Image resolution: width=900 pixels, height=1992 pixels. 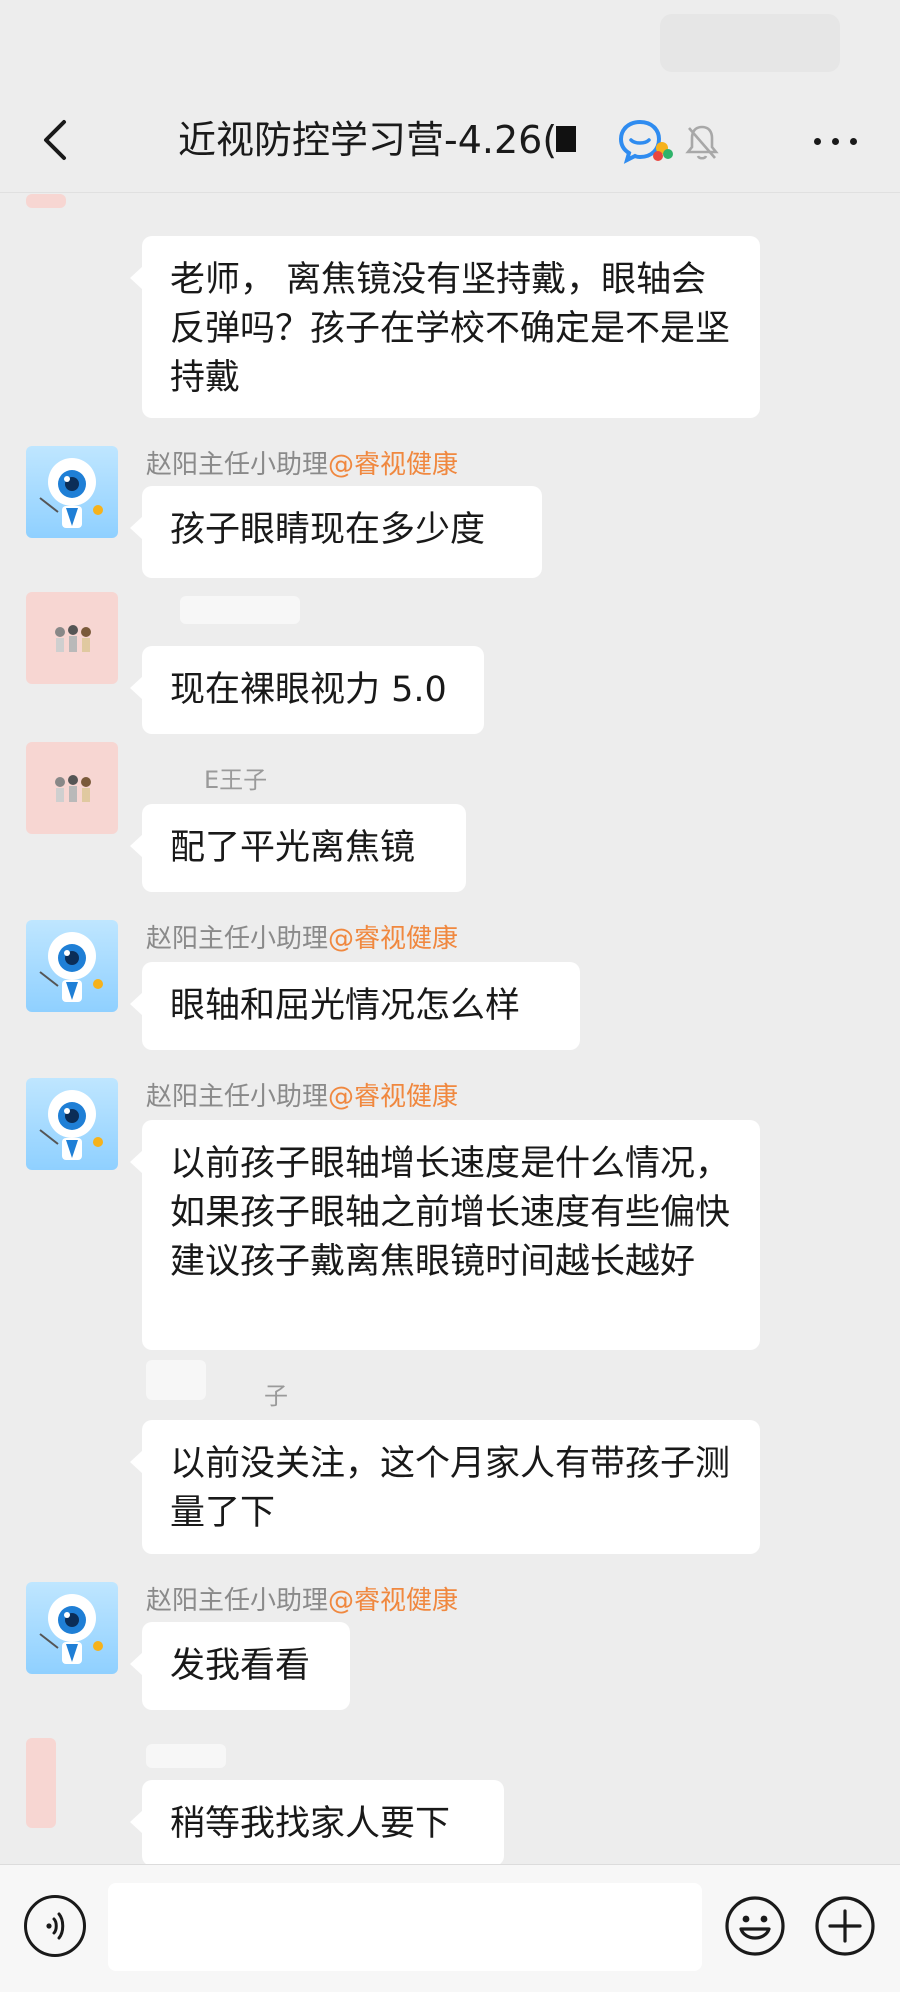 I want to click on chat-title: 近视防控学习营-4.26(, so click(x=368, y=140).